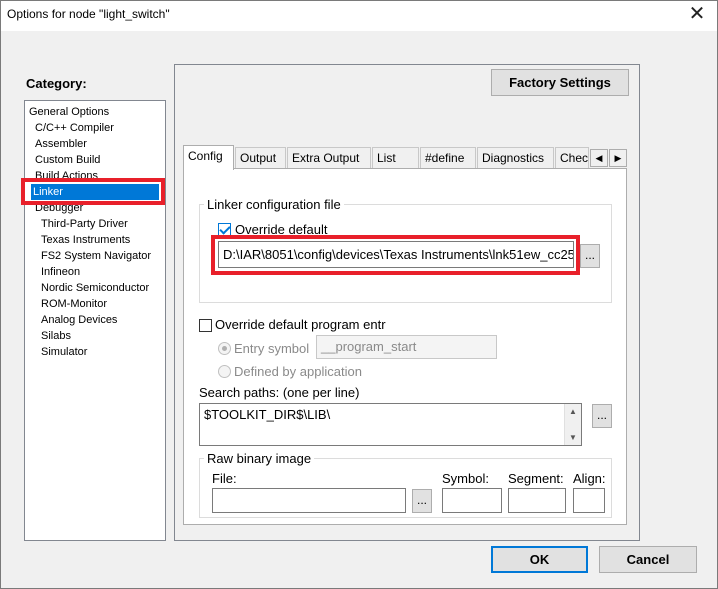 Image resolution: width=718 pixels, height=589 pixels. I want to click on segment-input, so click(537, 500).